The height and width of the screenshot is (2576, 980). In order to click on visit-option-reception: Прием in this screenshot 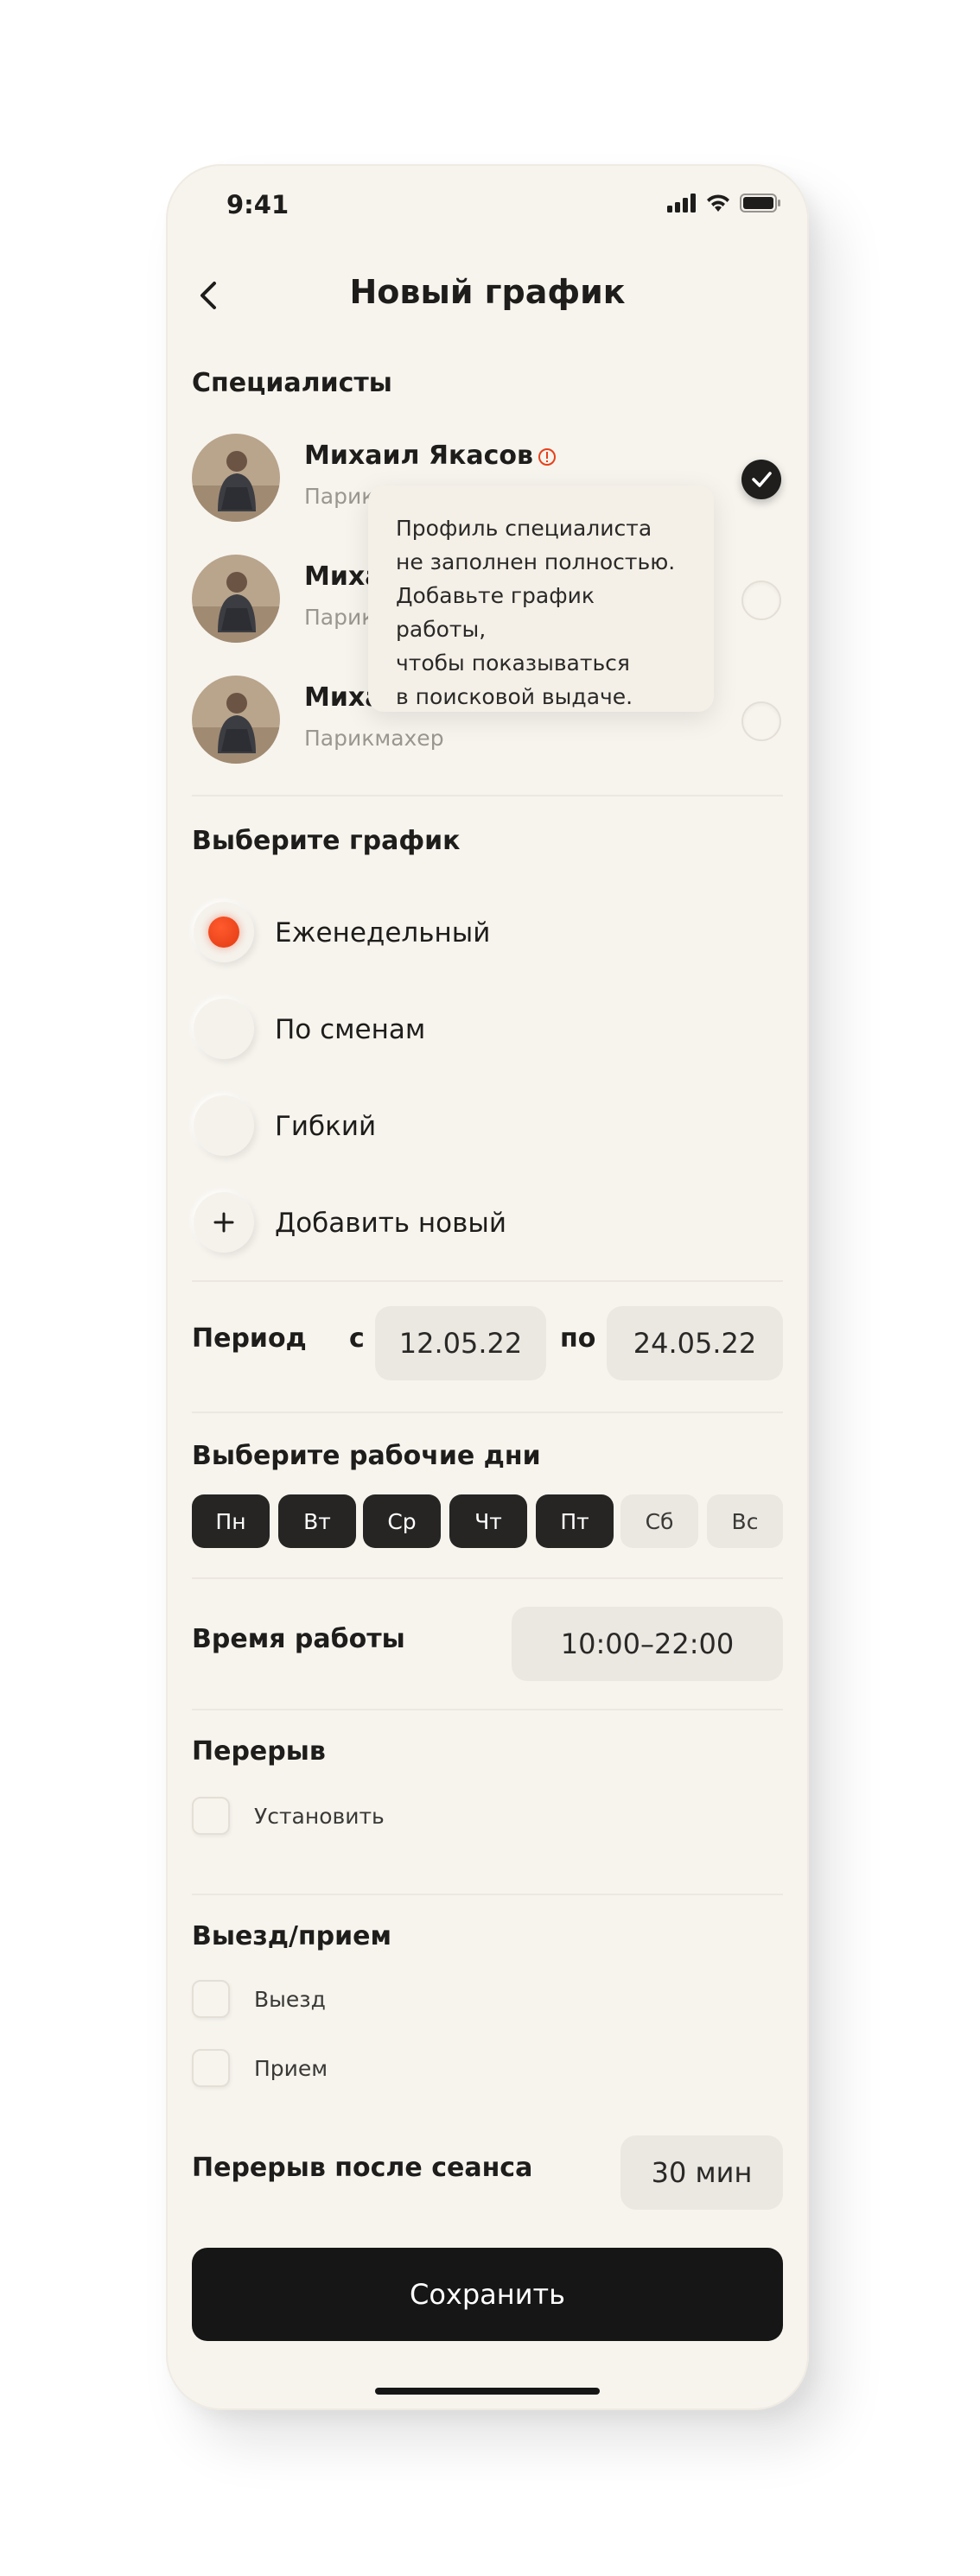, I will do `click(321, 2070)`.